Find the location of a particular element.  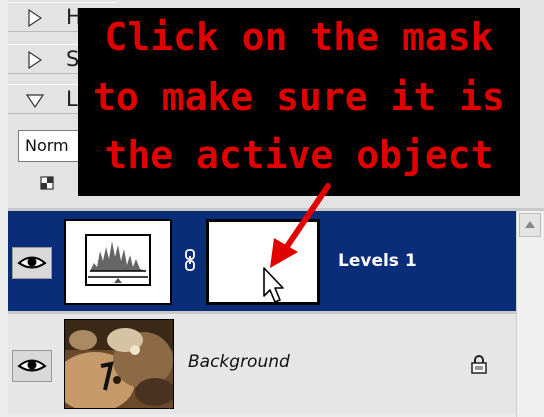

red-arrow-shaft is located at coordinates (307, 217).